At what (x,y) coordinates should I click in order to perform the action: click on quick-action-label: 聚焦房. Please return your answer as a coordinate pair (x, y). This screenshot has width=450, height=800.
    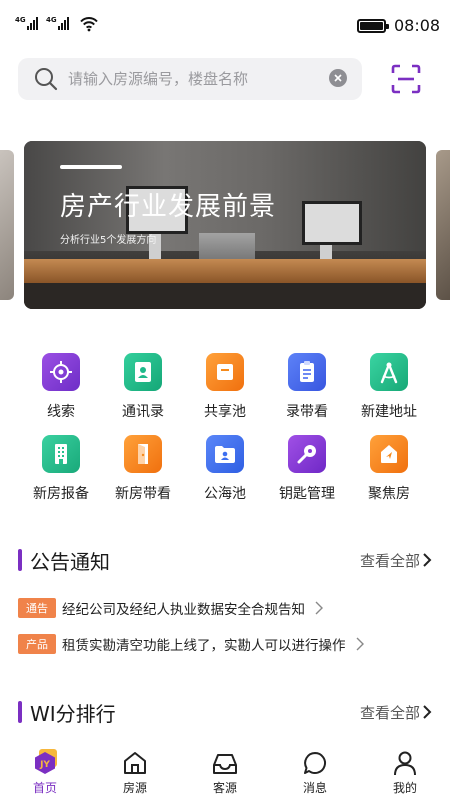
    Looking at the image, I should click on (389, 494).